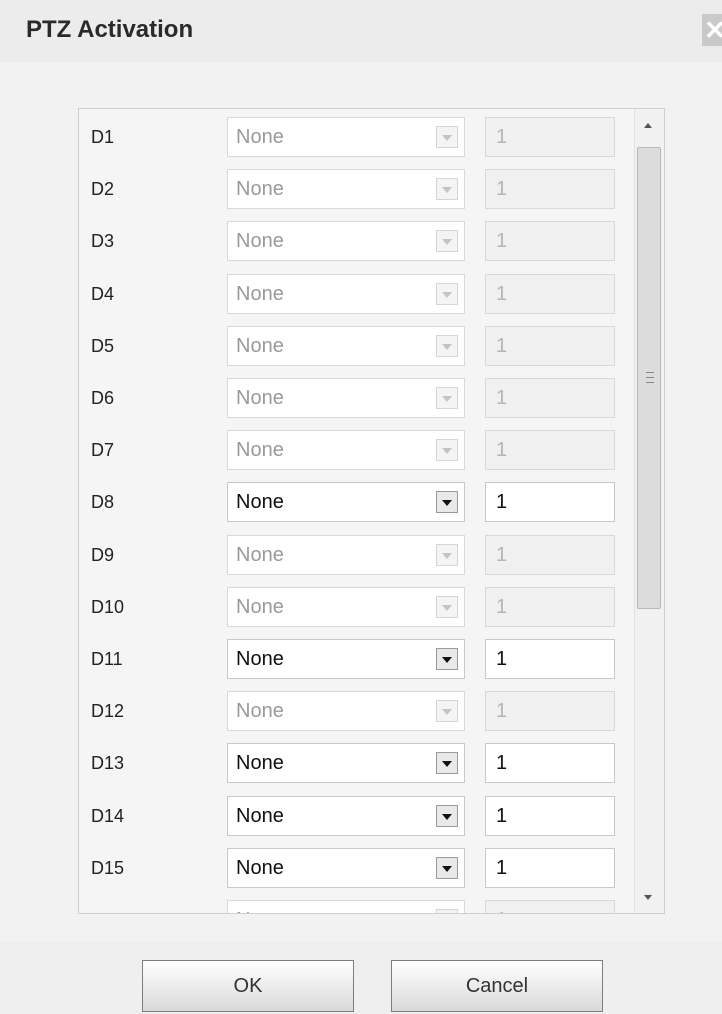 The height and width of the screenshot is (1014, 722). What do you see at coordinates (648, 897) in the screenshot?
I see `scroll-down-arrow-icon` at bounding box center [648, 897].